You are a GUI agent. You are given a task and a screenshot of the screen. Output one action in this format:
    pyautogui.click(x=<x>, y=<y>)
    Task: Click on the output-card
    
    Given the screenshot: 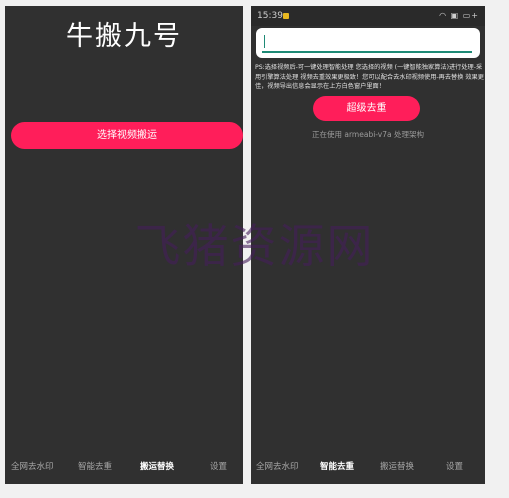 What is the action you would take?
    pyautogui.click(x=368, y=43)
    